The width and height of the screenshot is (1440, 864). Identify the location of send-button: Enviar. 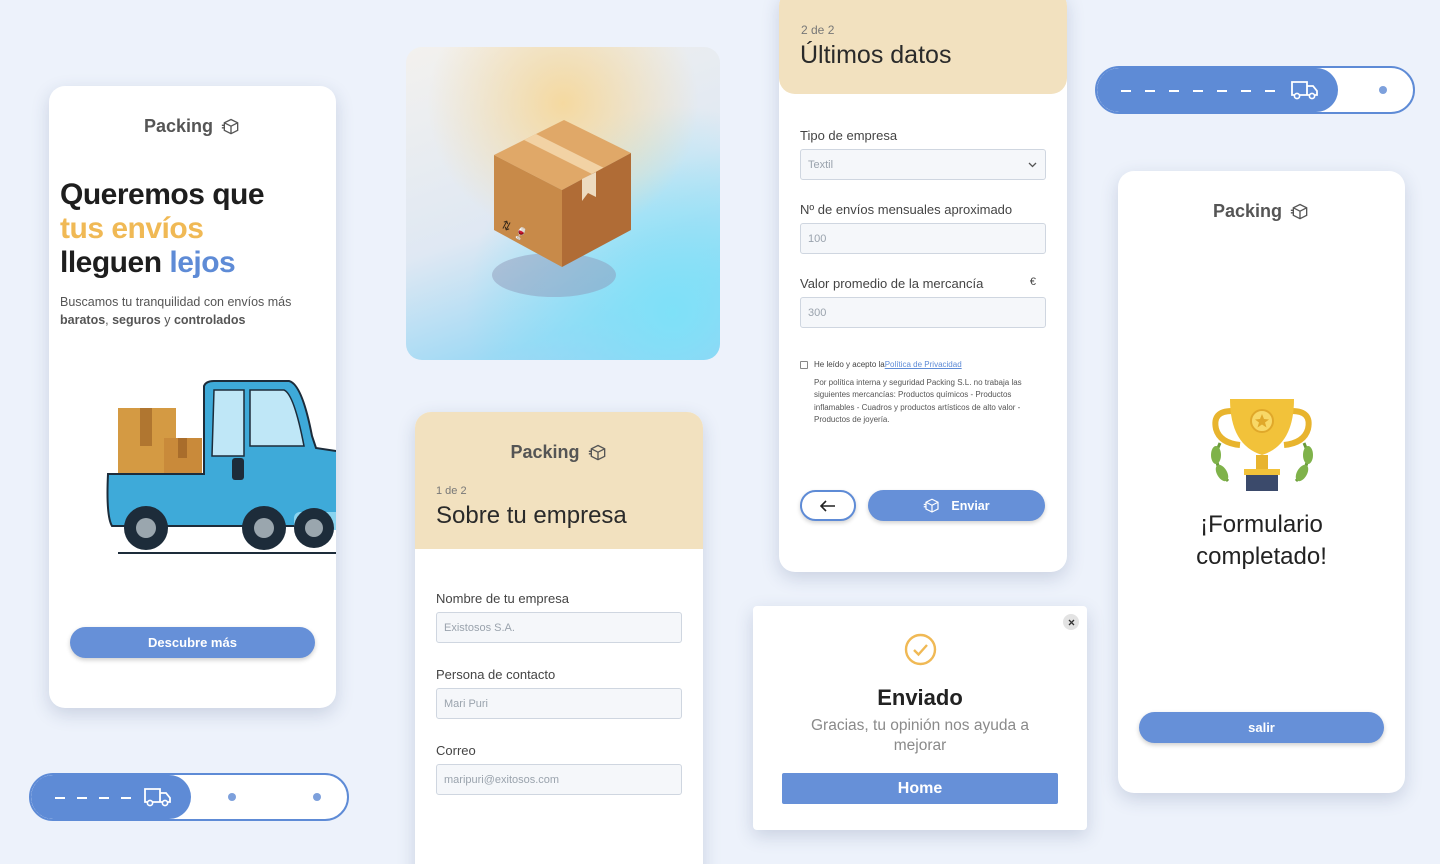
(956, 505).